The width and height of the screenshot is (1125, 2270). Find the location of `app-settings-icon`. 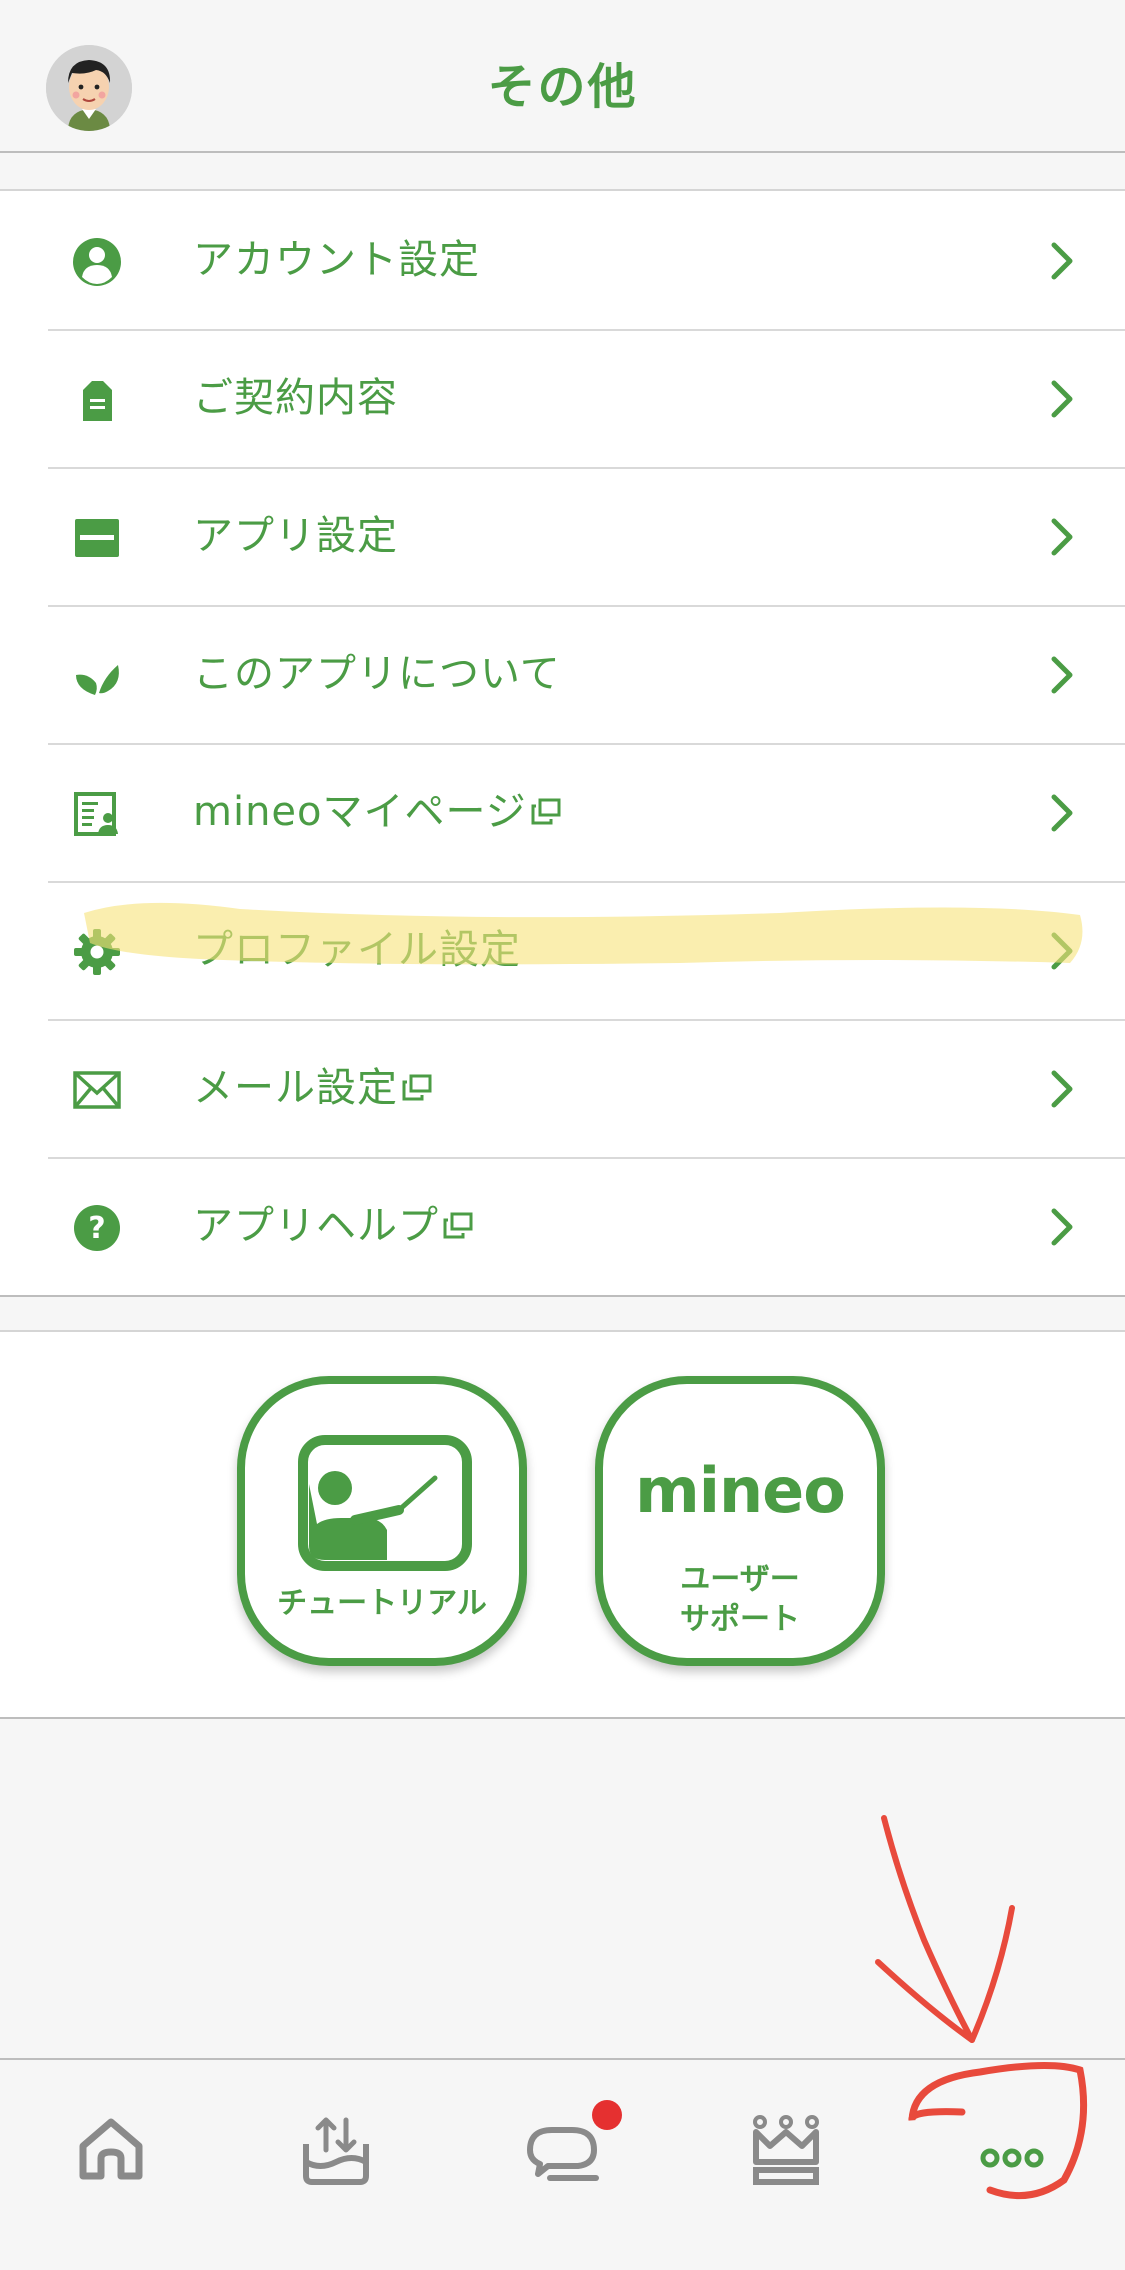

app-settings-icon is located at coordinates (97, 538).